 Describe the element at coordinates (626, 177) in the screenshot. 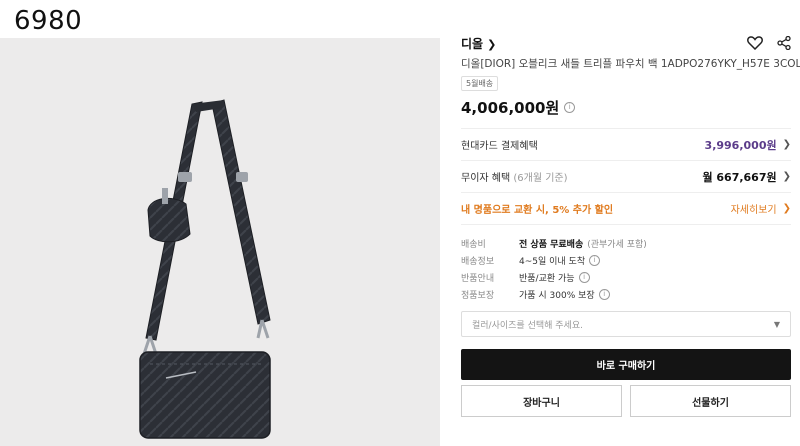

I see `installment-row: 무이자 혜택 (6개월 기준) 월 667,667원 ❯` at that location.